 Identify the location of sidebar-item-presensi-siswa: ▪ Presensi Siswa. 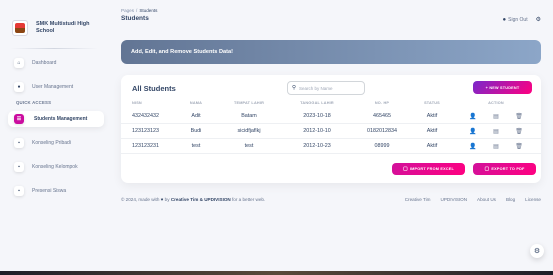
(54, 191).